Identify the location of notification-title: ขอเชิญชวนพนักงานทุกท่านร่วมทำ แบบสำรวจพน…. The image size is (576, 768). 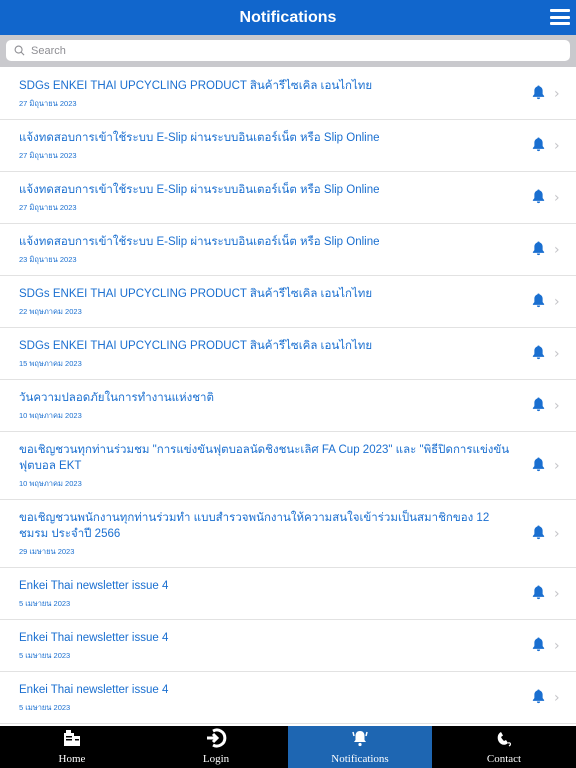
(254, 526).